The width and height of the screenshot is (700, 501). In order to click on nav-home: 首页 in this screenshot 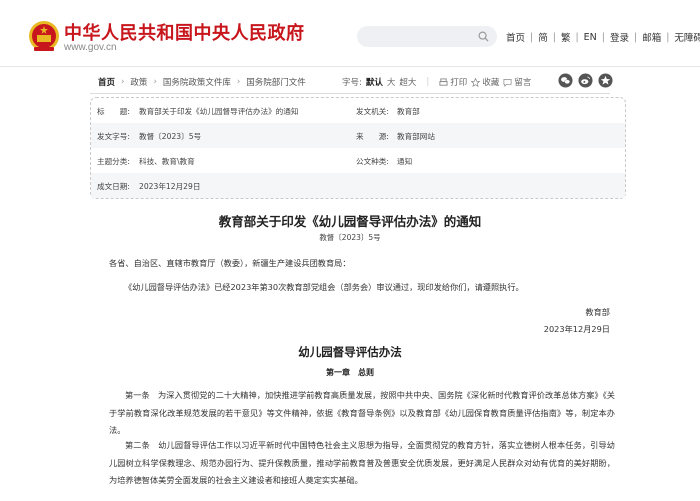, I will do `click(515, 37)`.